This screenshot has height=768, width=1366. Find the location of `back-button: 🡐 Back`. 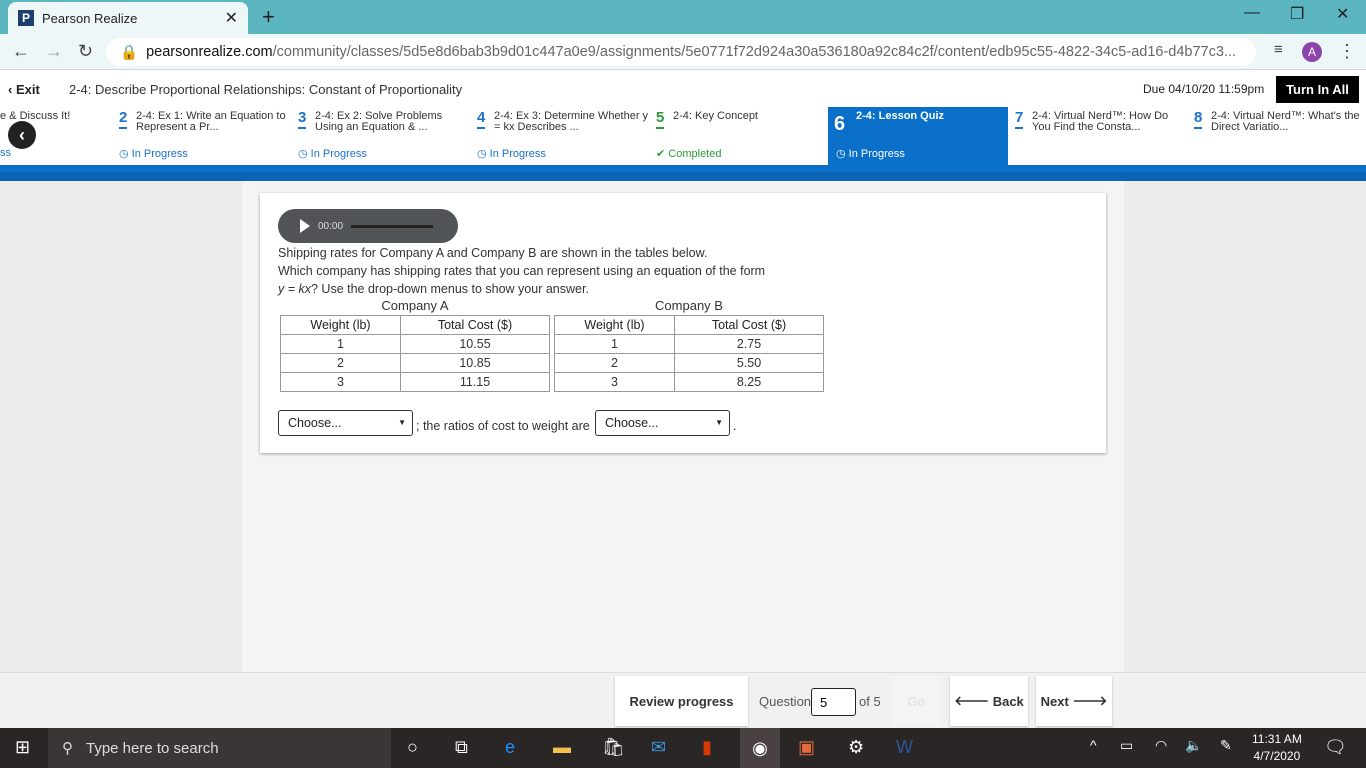

back-button: 🡐 Back is located at coordinates (989, 701).